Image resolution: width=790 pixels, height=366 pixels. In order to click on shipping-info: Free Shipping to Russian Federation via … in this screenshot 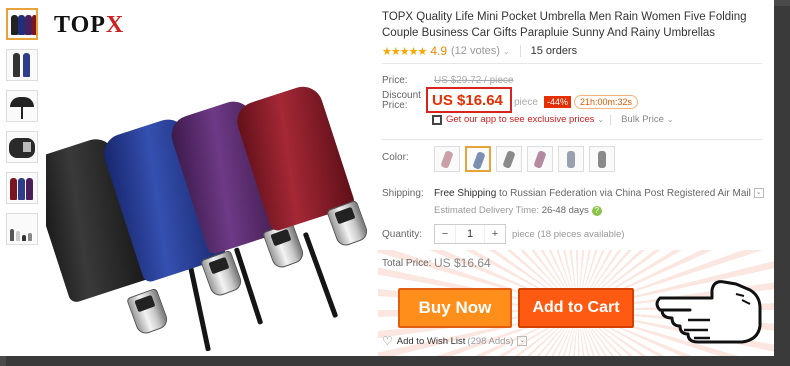, I will do `click(599, 193)`.